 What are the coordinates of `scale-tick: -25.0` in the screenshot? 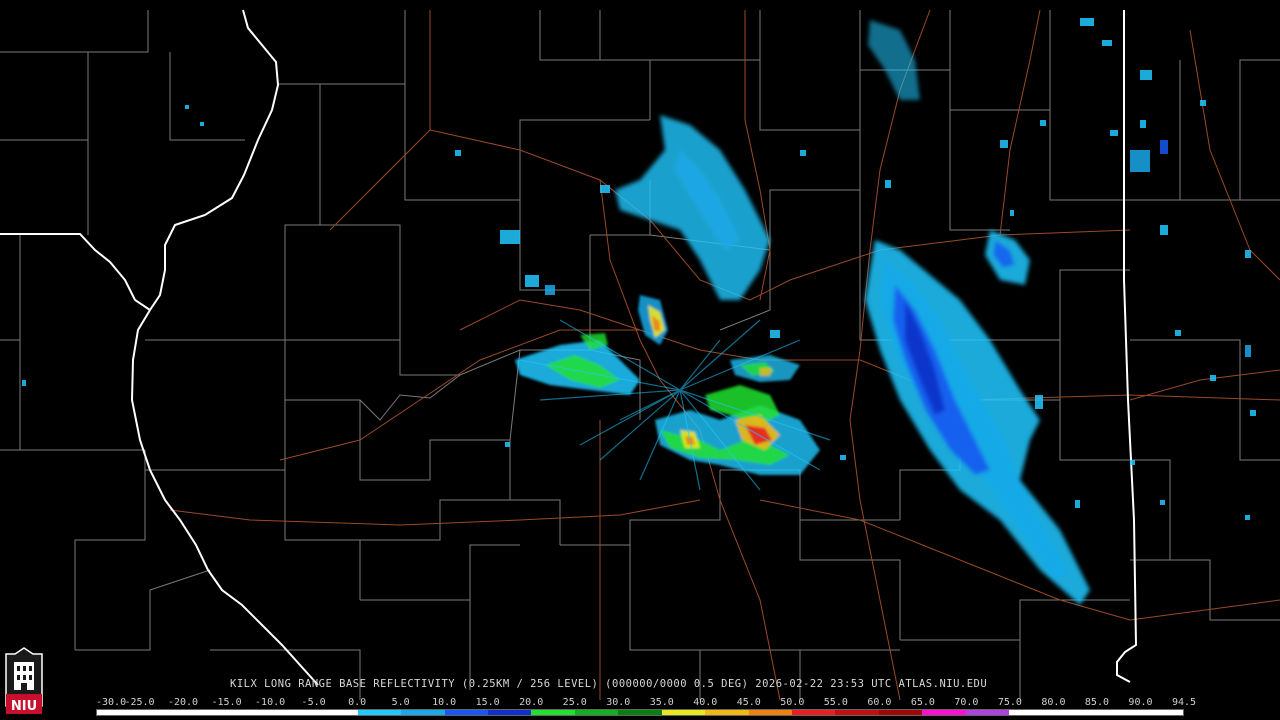 It's located at (139, 702).